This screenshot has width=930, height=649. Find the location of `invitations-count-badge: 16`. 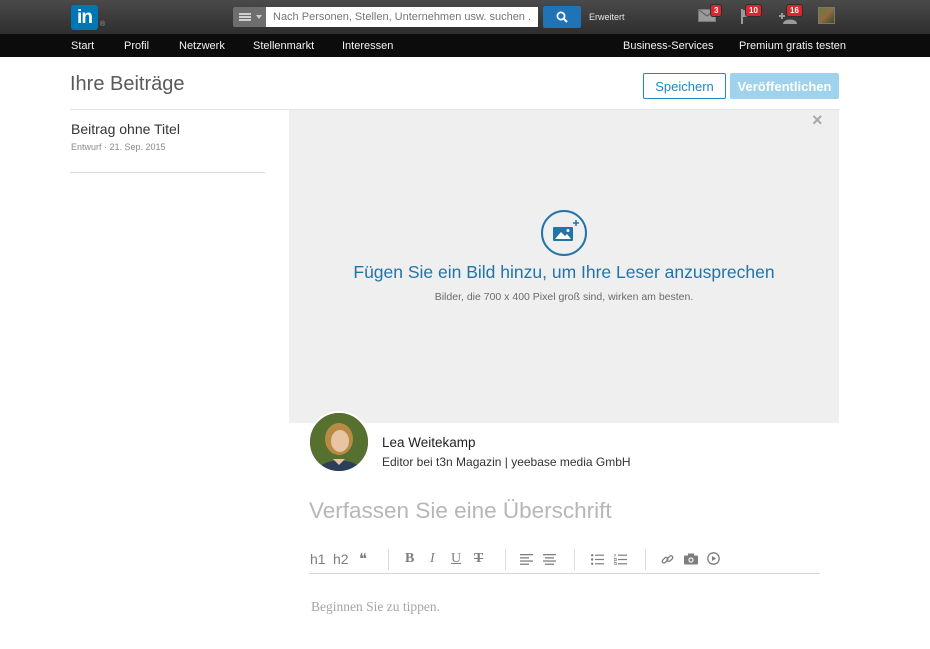

invitations-count-badge: 16 is located at coordinates (794, 10).